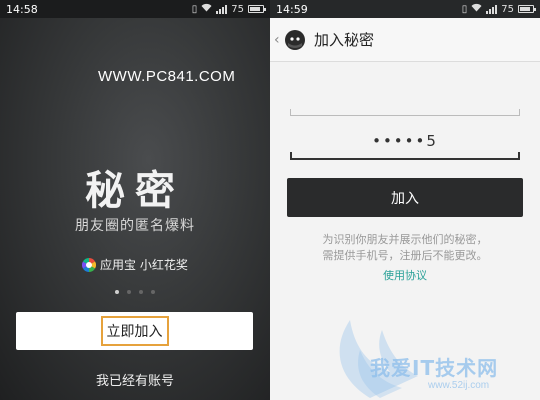 This screenshot has height=400, width=540. Describe the element at coordinates (405, 248) in the screenshot. I see `phone-hint: 为识别你朋友并展示他们的秘密， 需提供手机号，注册后不能更改。` at that location.